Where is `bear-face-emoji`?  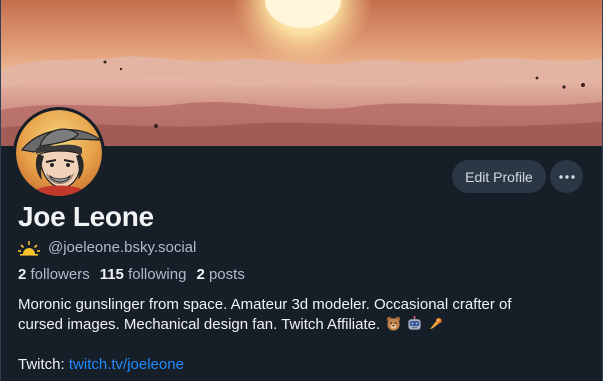
bear-face-emoji is located at coordinates (393, 323).